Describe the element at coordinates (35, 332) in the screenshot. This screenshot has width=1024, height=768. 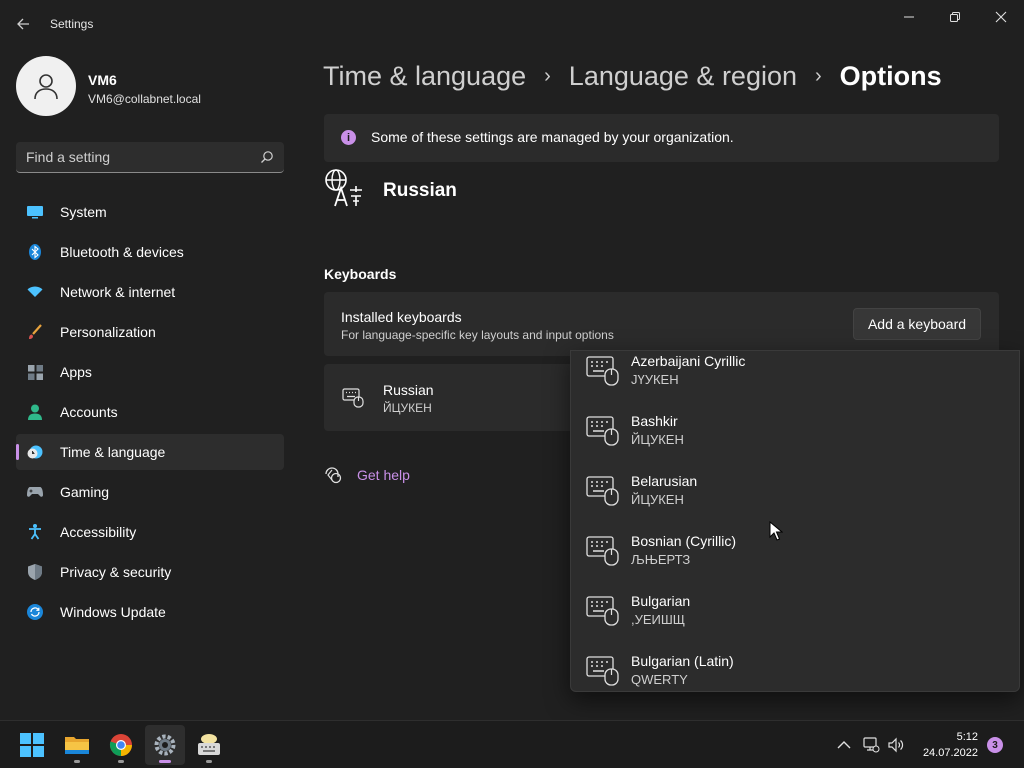
I see `brush-icon` at that location.